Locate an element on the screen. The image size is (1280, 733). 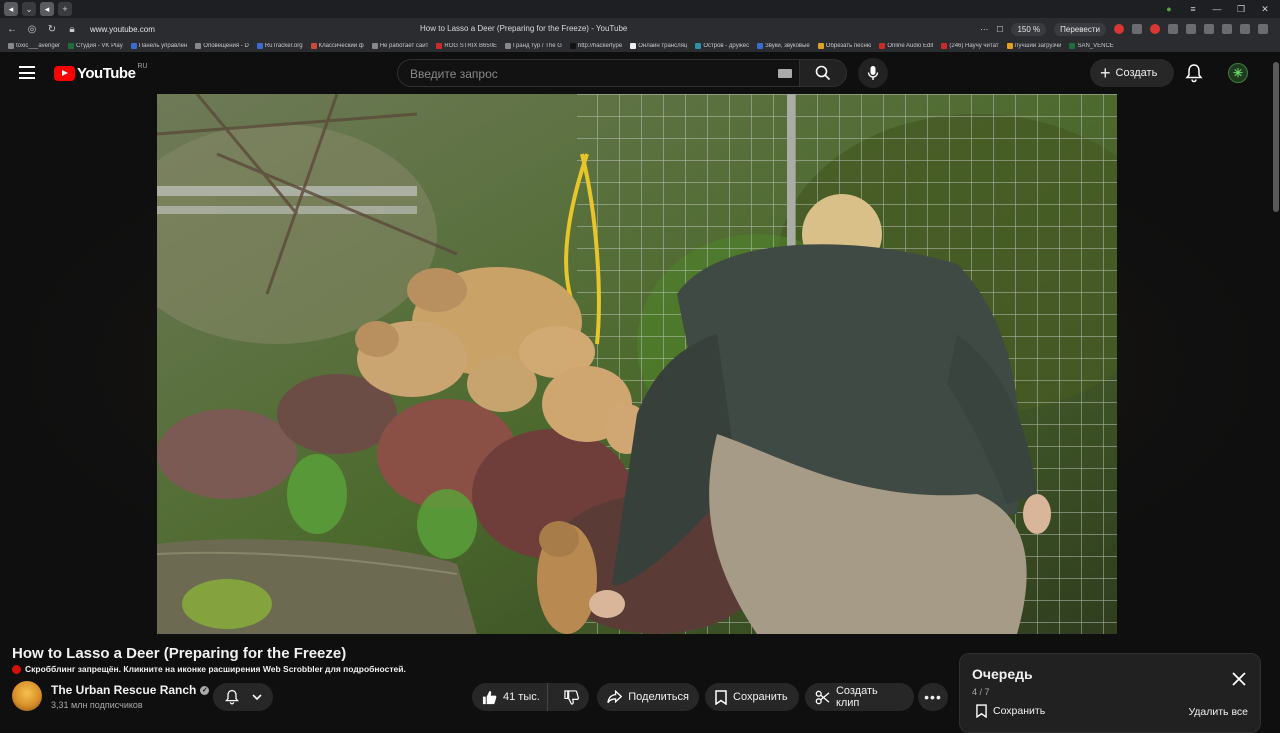
queue-save-button: Сохранить is located at coordinates (1010, 711).